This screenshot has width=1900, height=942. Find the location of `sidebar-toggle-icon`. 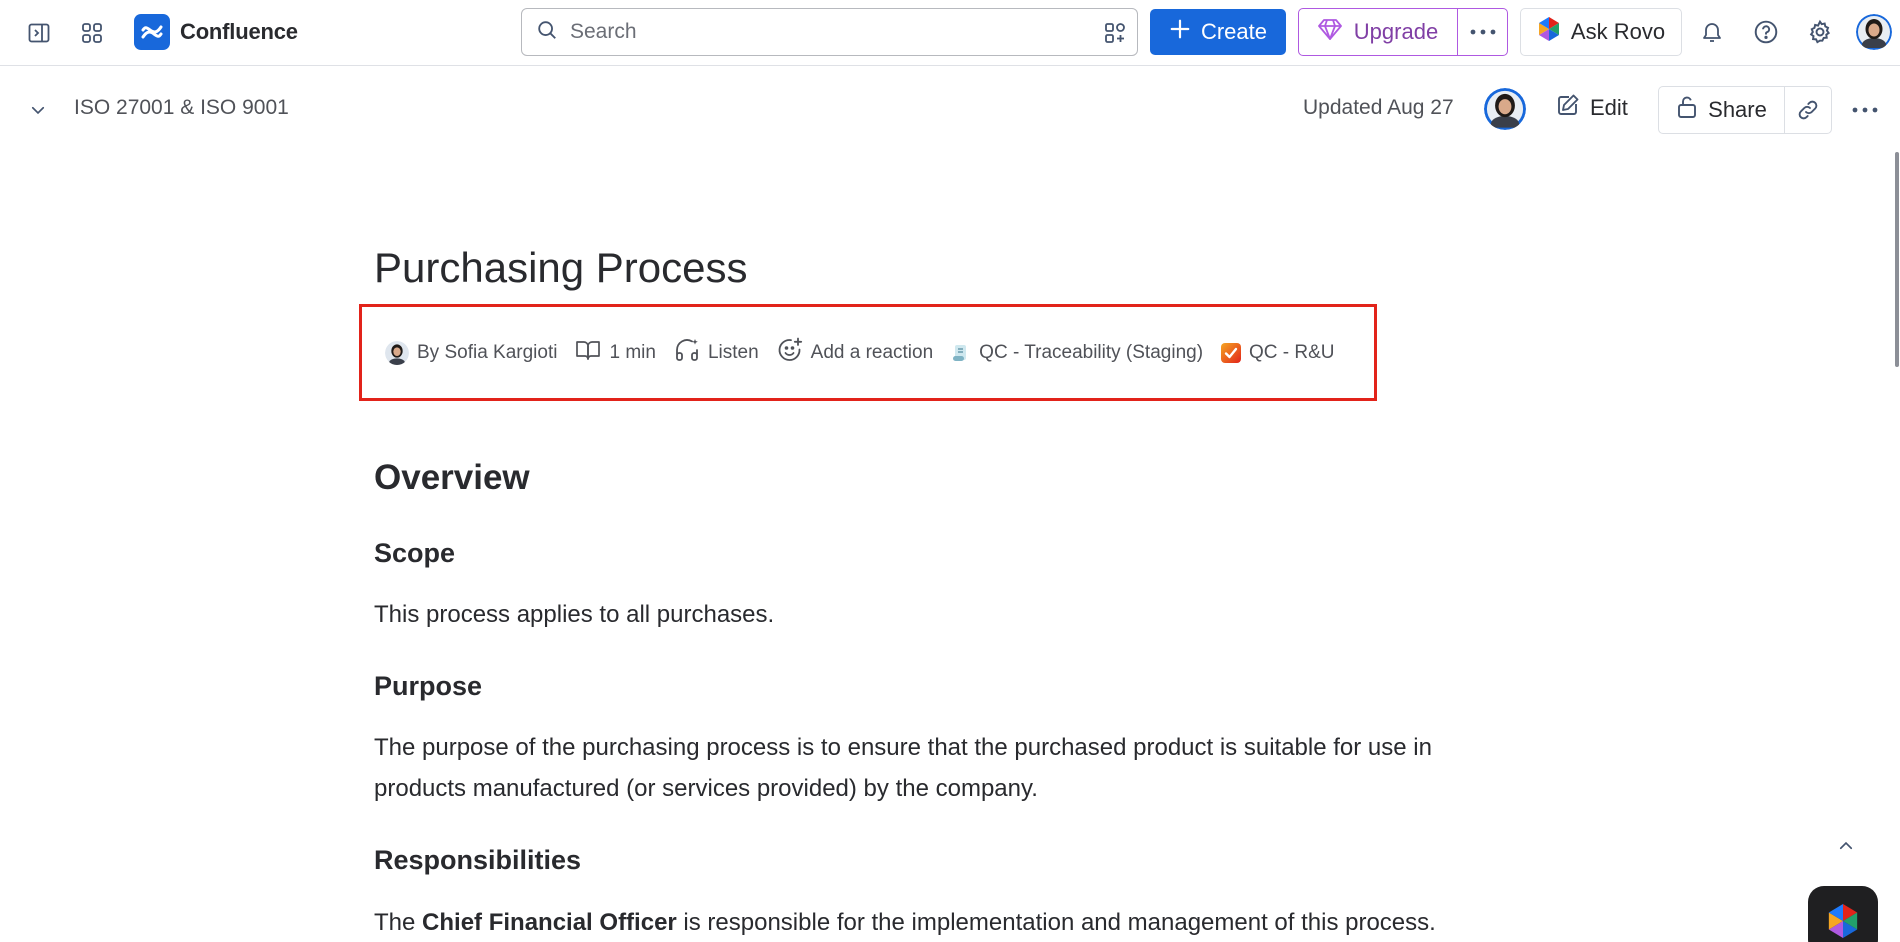

sidebar-toggle-icon is located at coordinates (39, 33).